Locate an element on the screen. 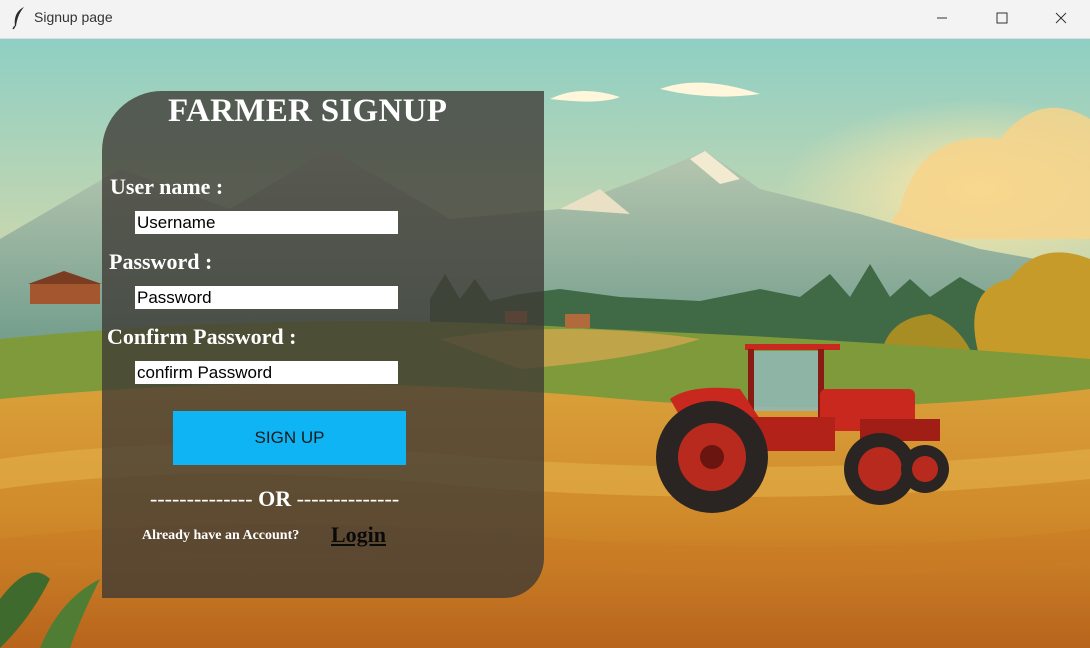 Image resolution: width=1090 pixels, height=648 pixels. maximize-button is located at coordinates (1002, 18).